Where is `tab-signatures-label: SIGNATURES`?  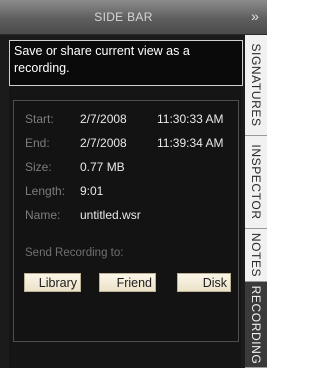
tab-signatures-label: SIGNATURES is located at coordinates (256, 85).